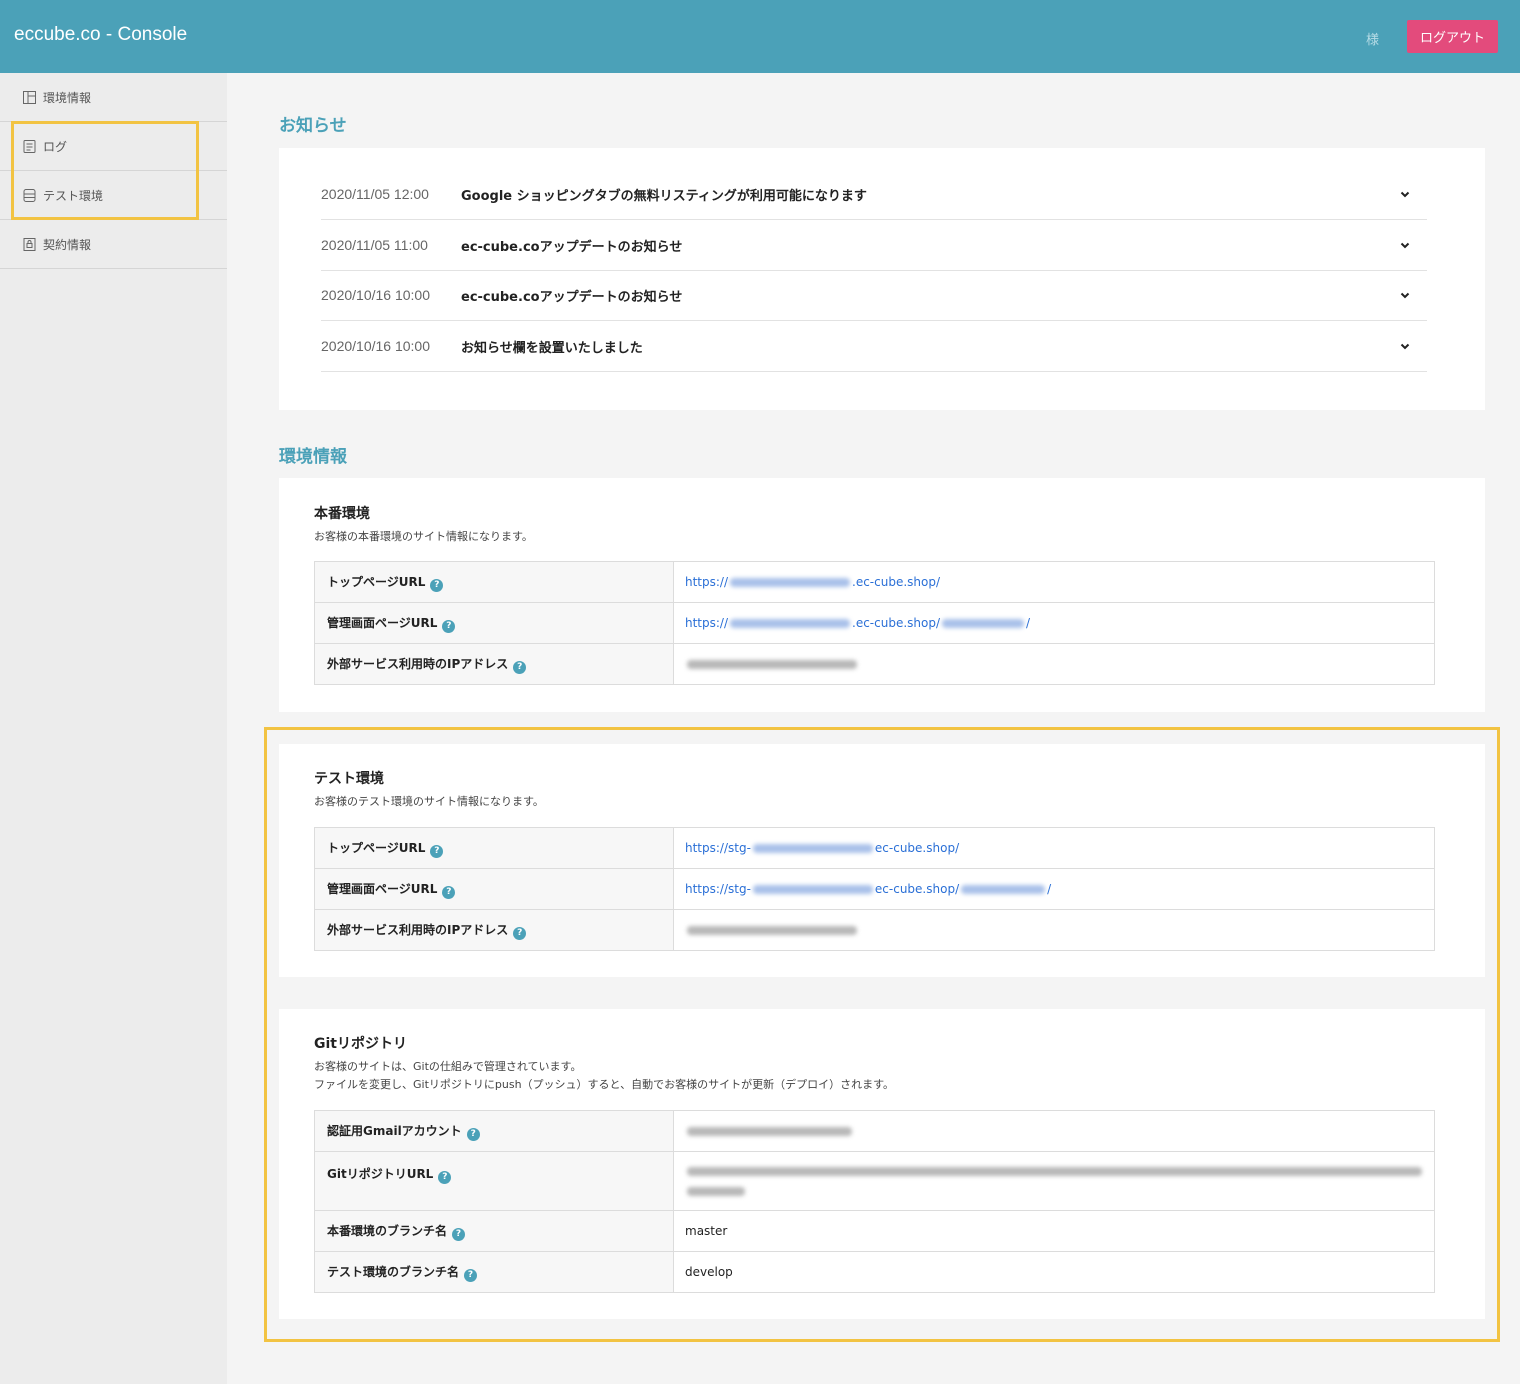 Image resolution: width=1520 pixels, height=1384 pixels. What do you see at coordinates (387, 1230) in the screenshot?
I see `prod-branch-label: 本番環境のブランチ名` at bounding box center [387, 1230].